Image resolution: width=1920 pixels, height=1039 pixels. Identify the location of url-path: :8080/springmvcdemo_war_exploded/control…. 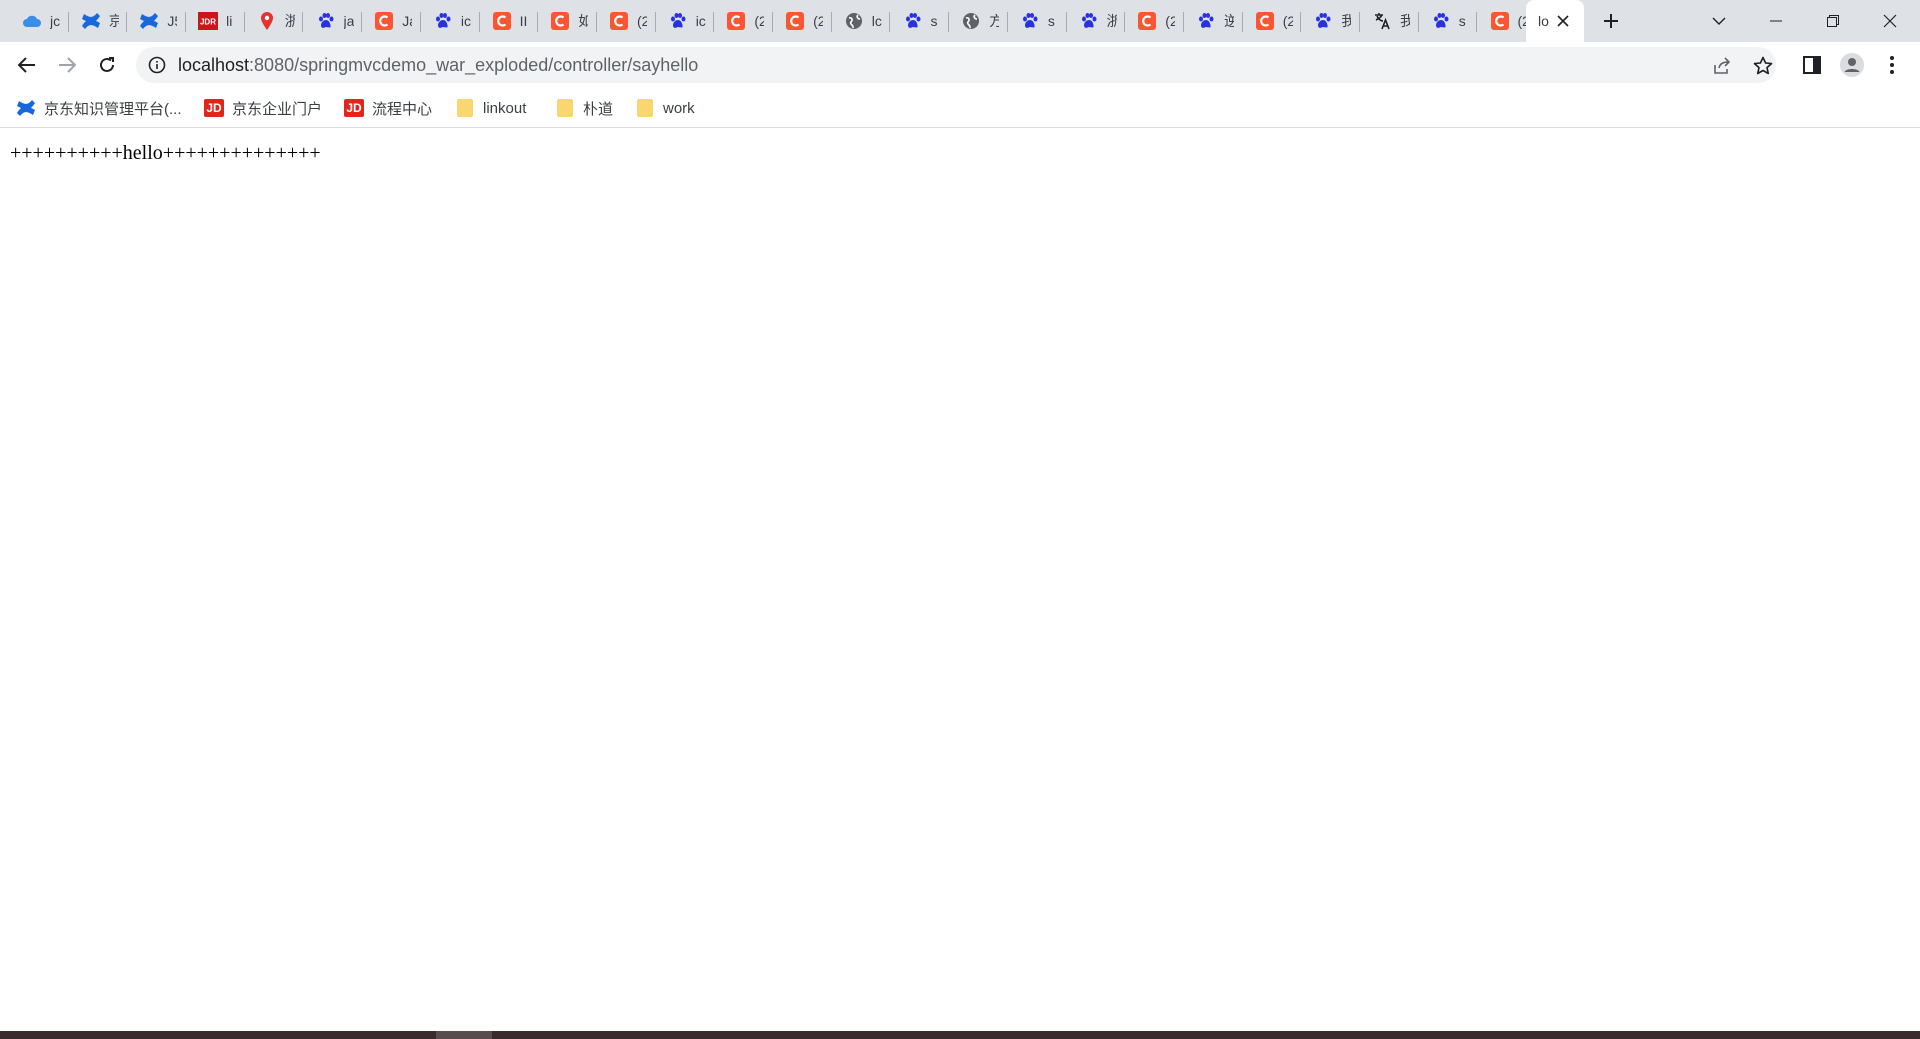
(474, 65).